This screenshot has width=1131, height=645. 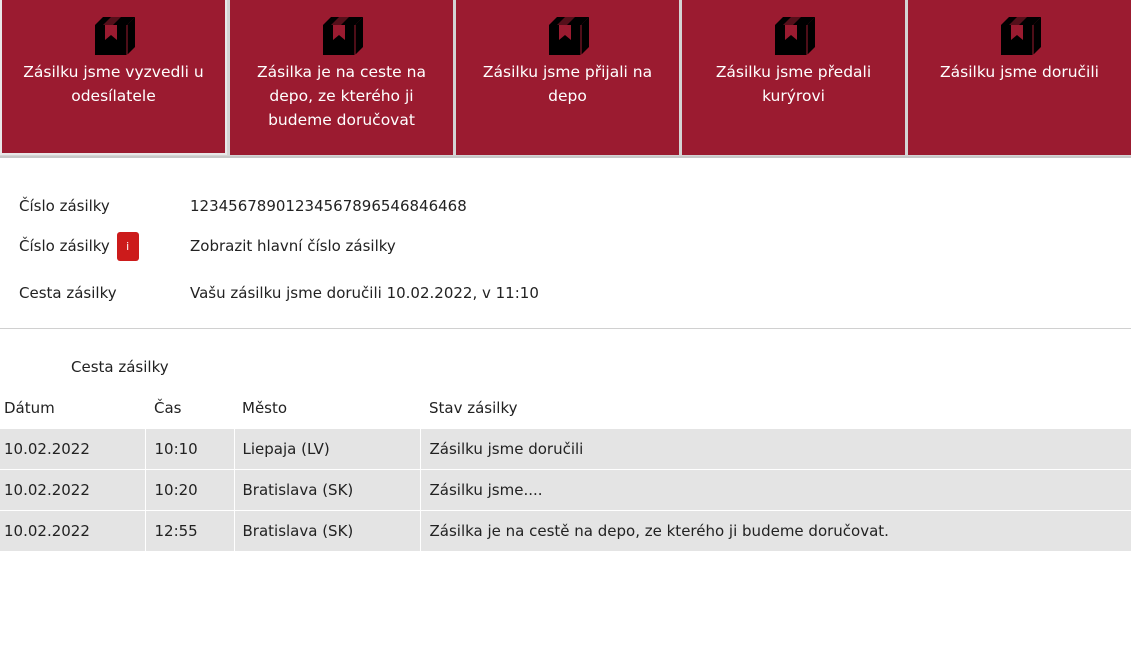 What do you see at coordinates (565, 408) in the screenshot?
I see `table-header-row: Dátum Čas Město Stav zásilky` at bounding box center [565, 408].